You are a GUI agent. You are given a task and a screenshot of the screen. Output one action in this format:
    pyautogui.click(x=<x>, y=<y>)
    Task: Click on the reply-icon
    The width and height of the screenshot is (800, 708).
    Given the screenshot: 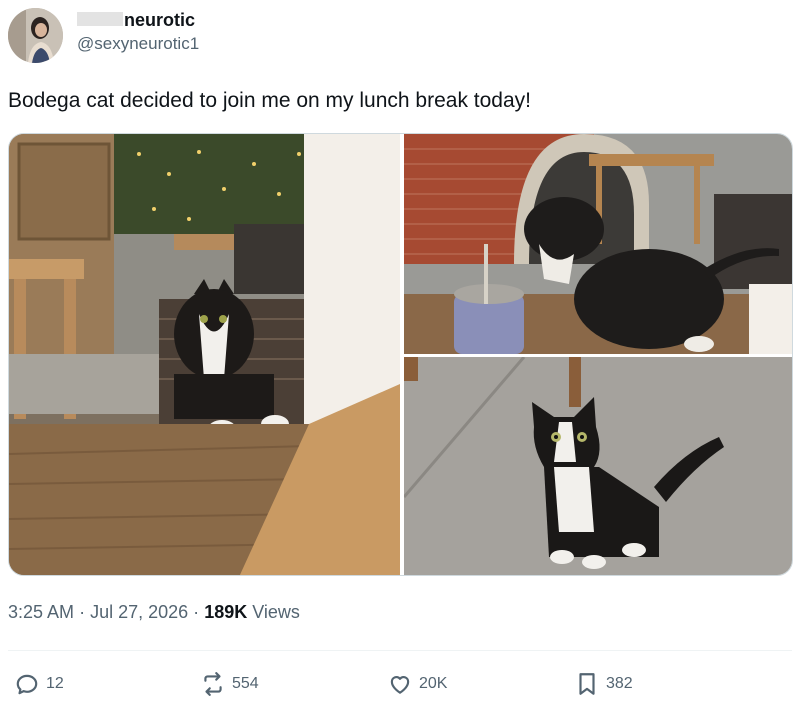 What is the action you would take?
    pyautogui.click(x=27, y=684)
    